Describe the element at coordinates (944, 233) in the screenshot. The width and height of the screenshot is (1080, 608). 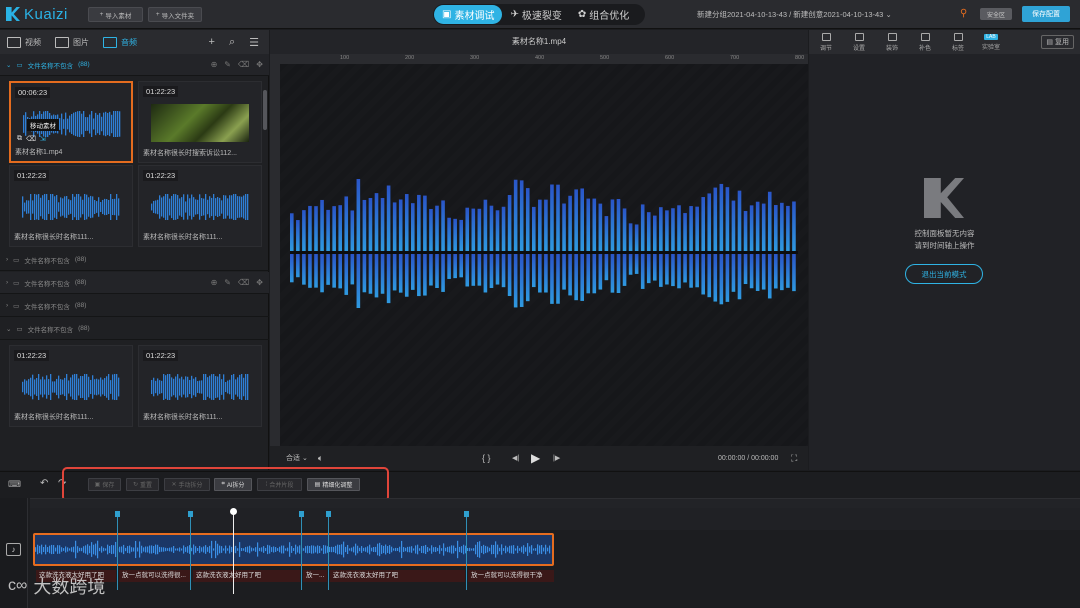
I see `empty-state-line1: 控制面板暂无内容` at that location.